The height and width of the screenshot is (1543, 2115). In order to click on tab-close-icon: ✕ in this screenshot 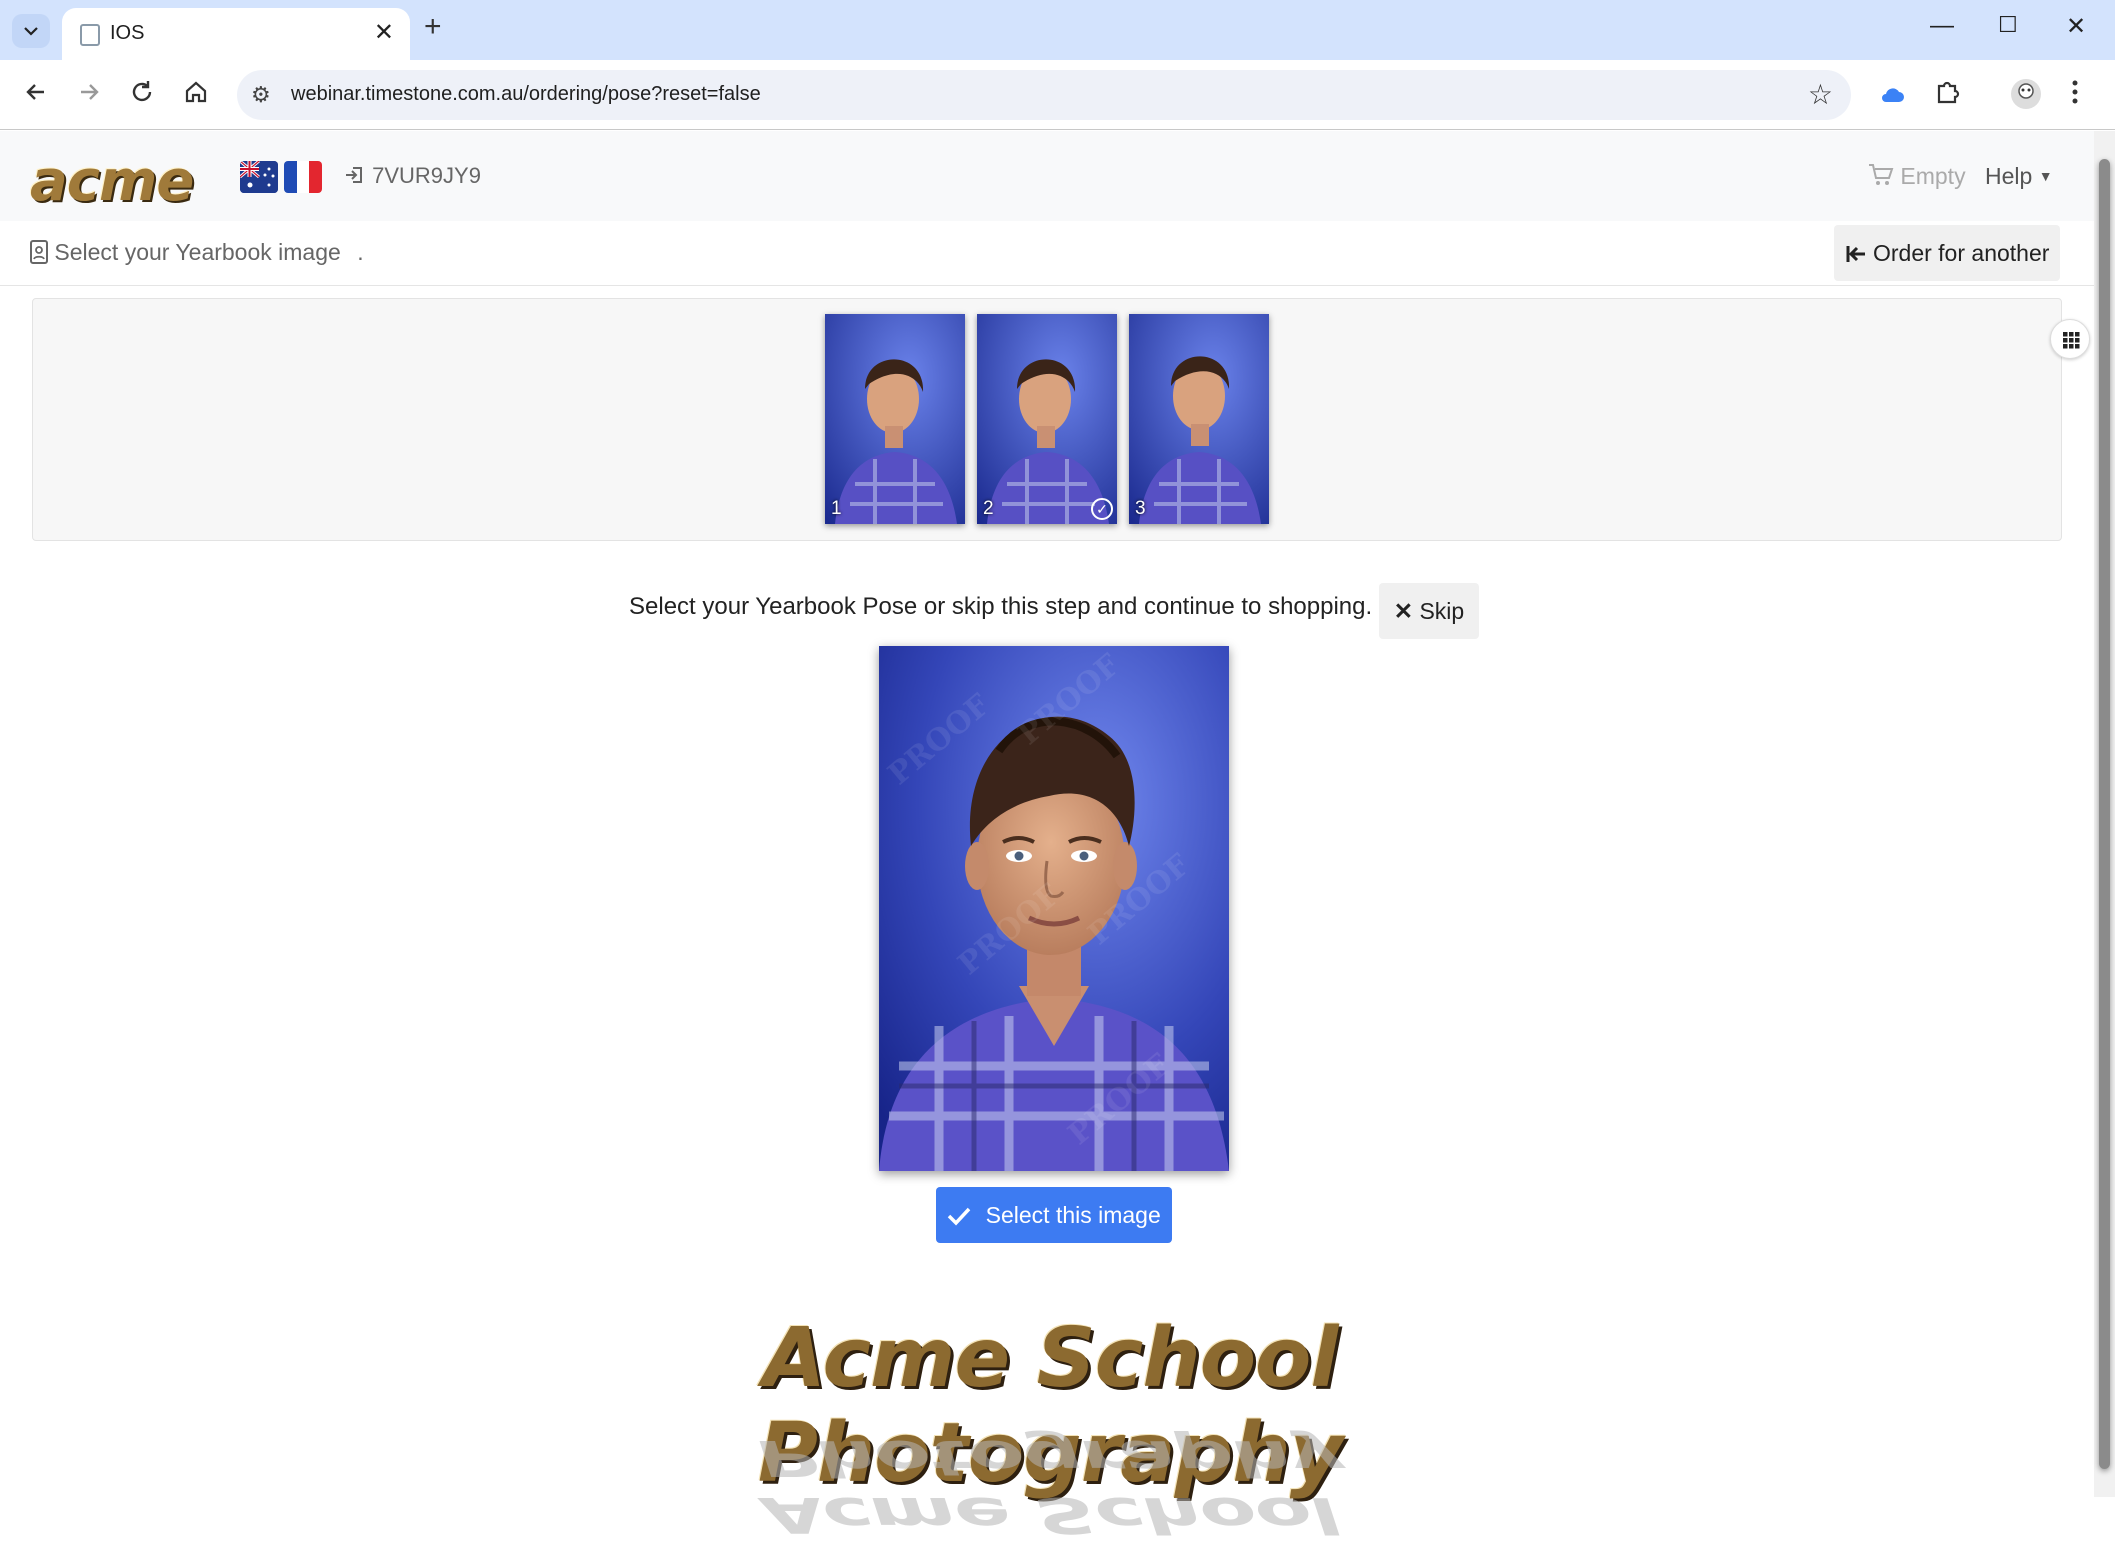, I will do `click(384, 32)`.